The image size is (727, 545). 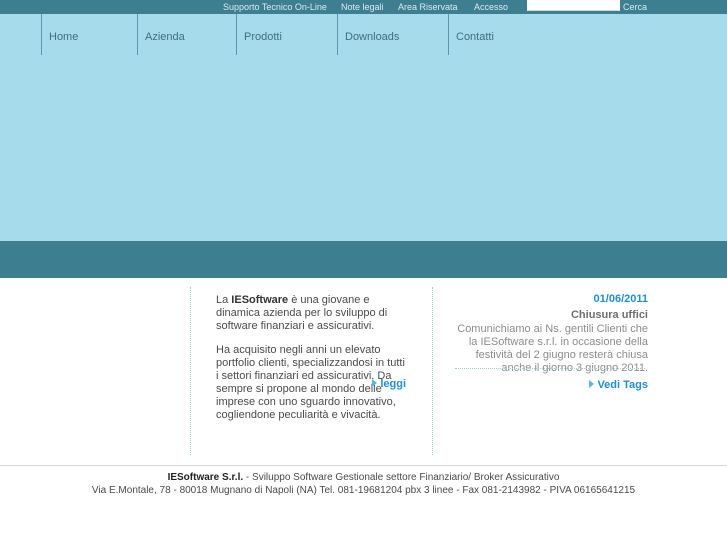 What do you see at coordinates (89, 34) in the screenshot?
I see `nav-item-home: Home` at bounding box center [89, 34].